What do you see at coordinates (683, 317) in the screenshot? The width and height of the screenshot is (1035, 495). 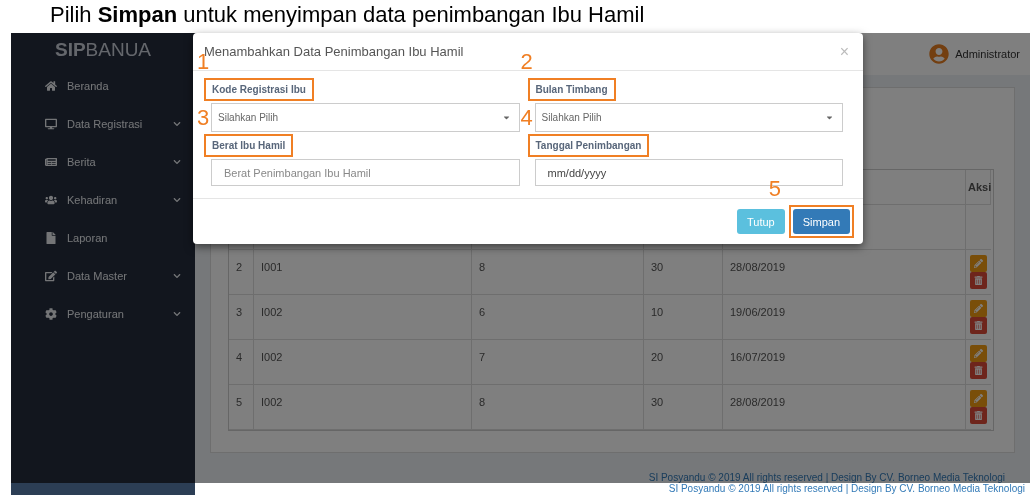 I see `table-cell: 10` at bounding box center [683, 317].